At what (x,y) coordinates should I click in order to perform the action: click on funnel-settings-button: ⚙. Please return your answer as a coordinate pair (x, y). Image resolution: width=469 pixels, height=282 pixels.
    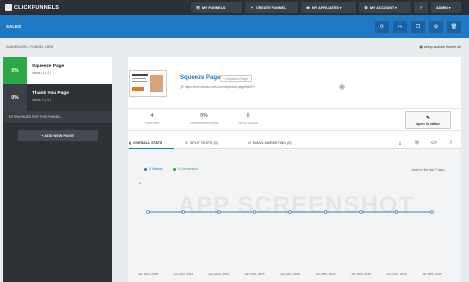
    Looking at the image, I should click on (436, 27).